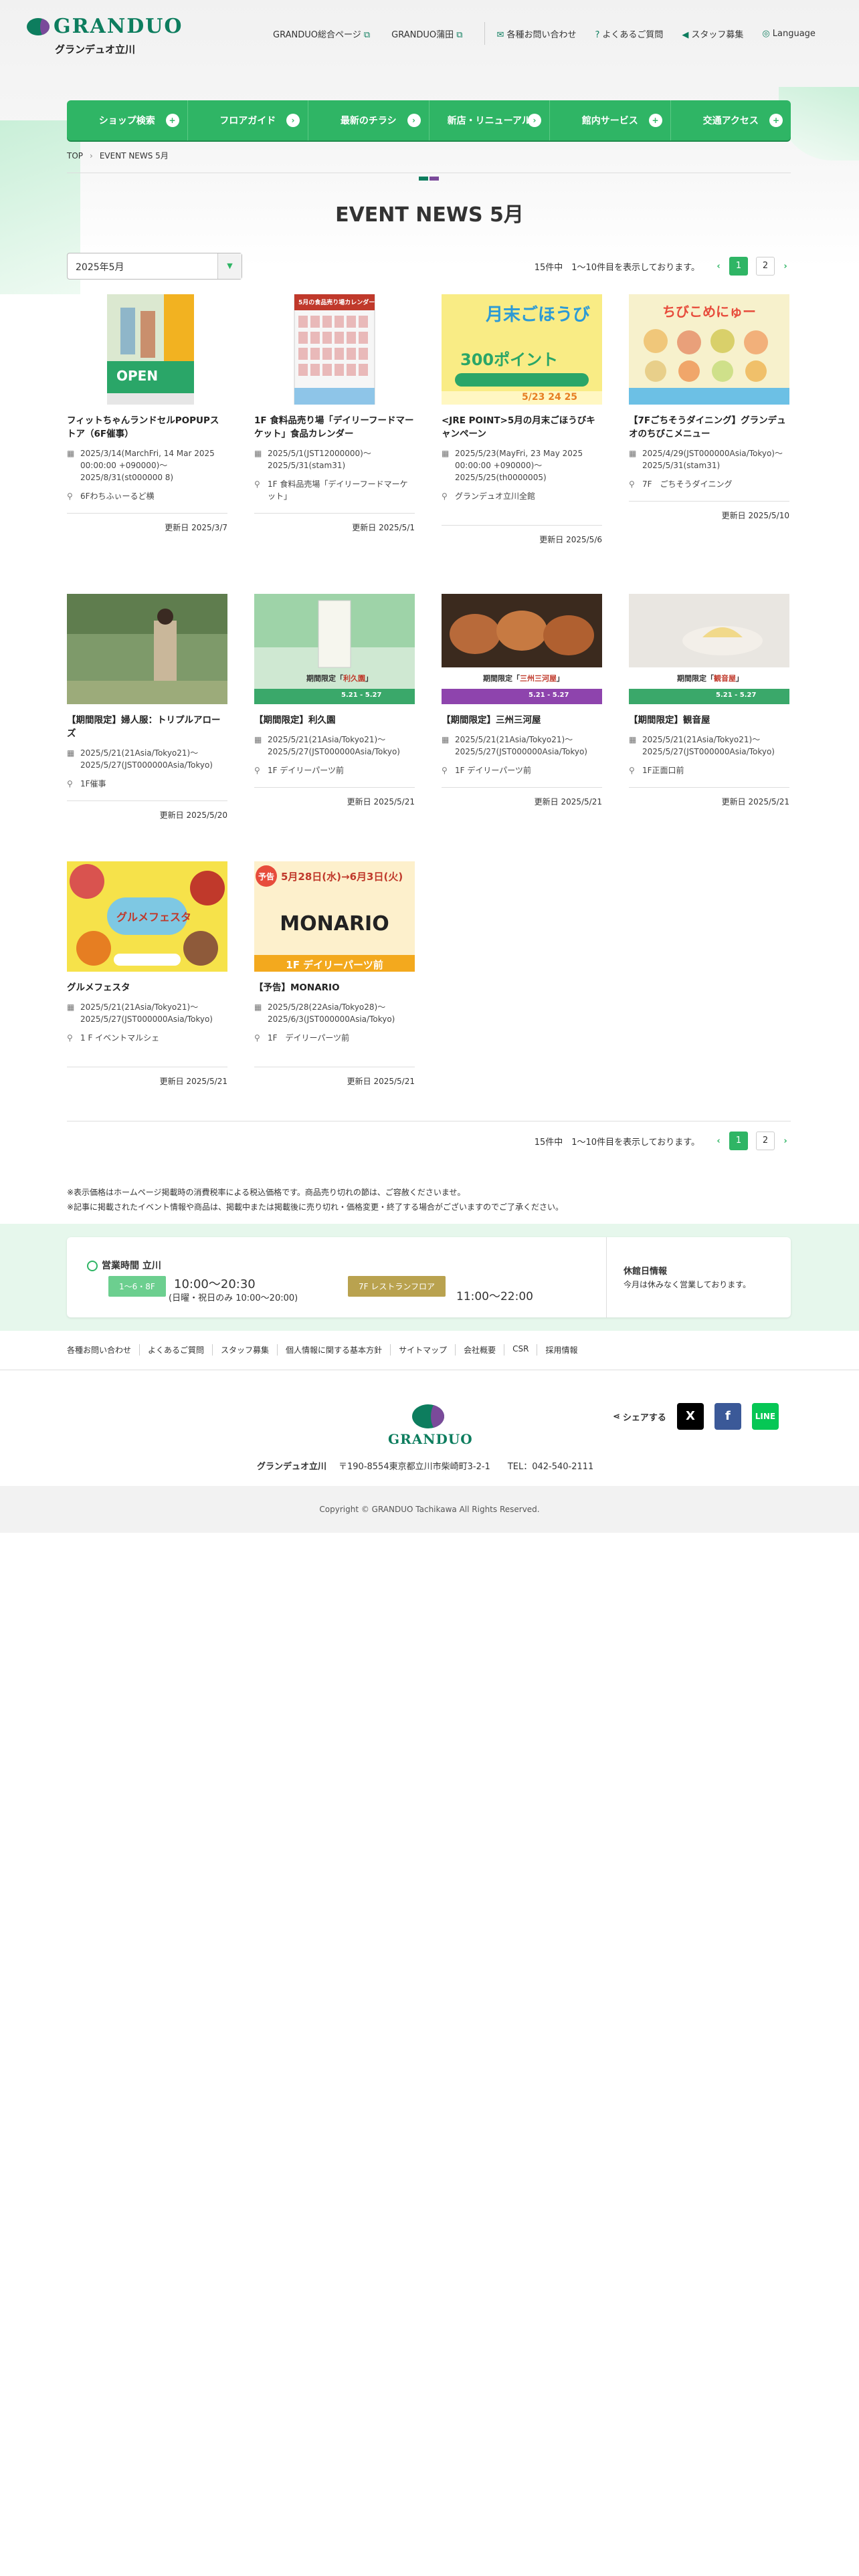 This screenshot has width=859, height=2576. I want to click on thumb-date-range: 5.21 - 5.27, so click(737, 695).